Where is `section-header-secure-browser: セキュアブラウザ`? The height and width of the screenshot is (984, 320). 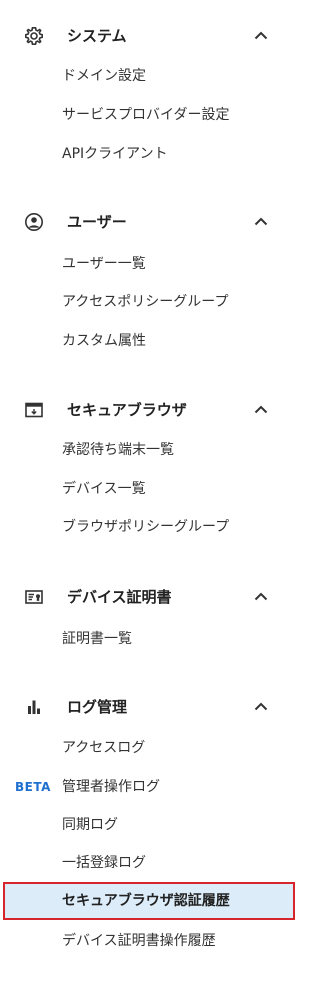 section-header-secure-browser: セキュアブラウザ is located at coordinates (148, 410).